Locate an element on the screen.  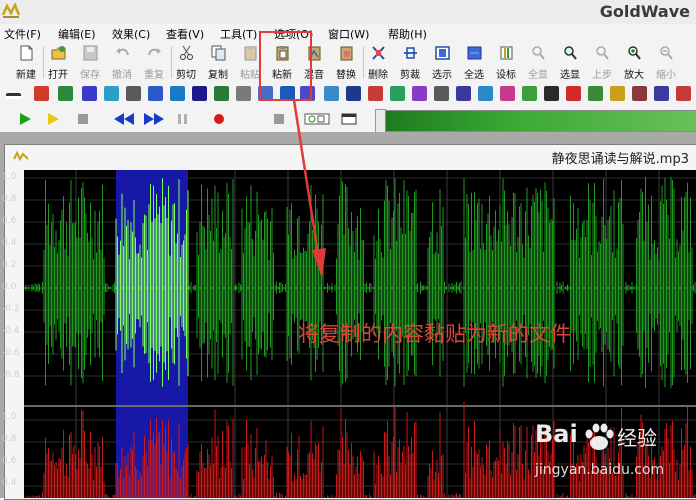
delete-icon is located at coordinates (378, 53).